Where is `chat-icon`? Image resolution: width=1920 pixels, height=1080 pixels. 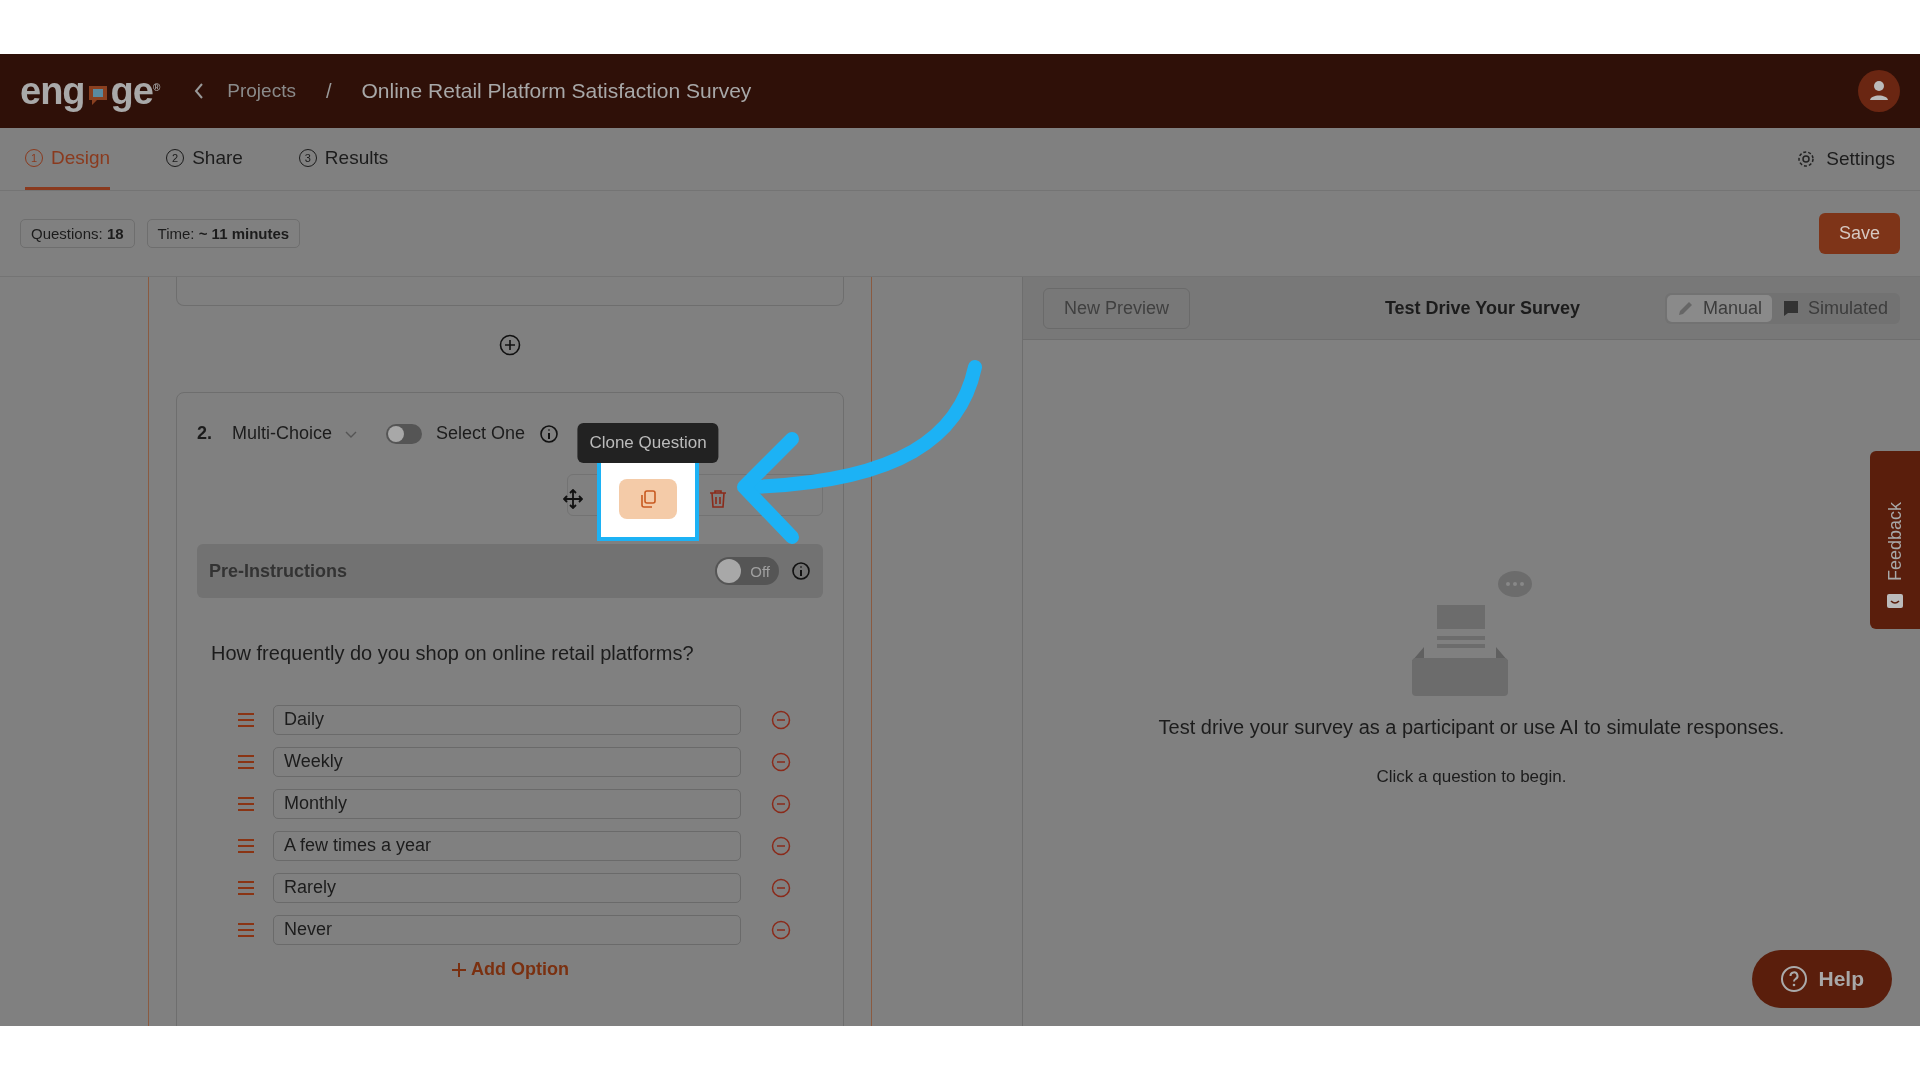
chat-icon is located at coordinates (1790, 308).